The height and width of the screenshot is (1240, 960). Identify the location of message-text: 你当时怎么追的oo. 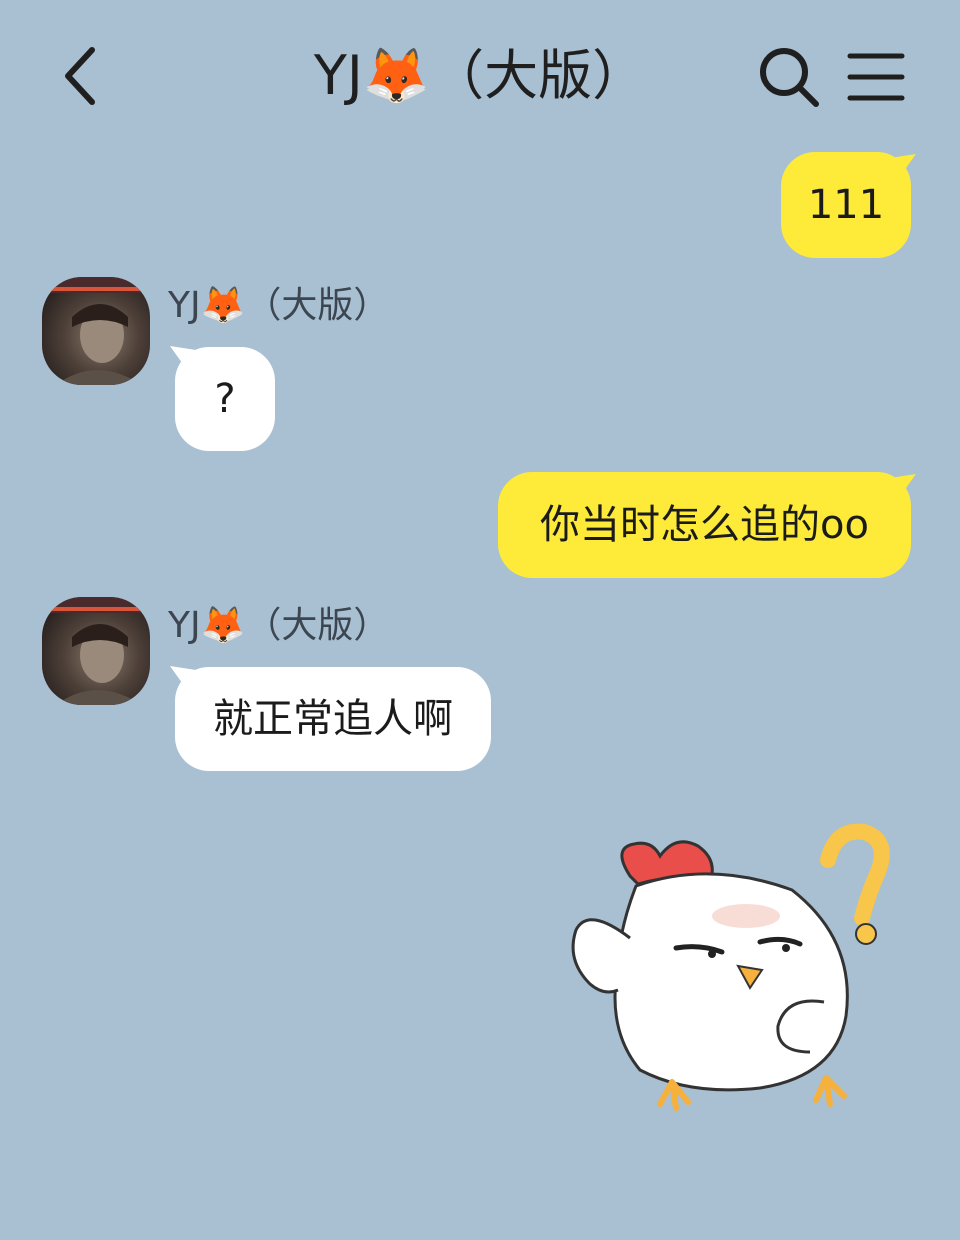
(704, 525).